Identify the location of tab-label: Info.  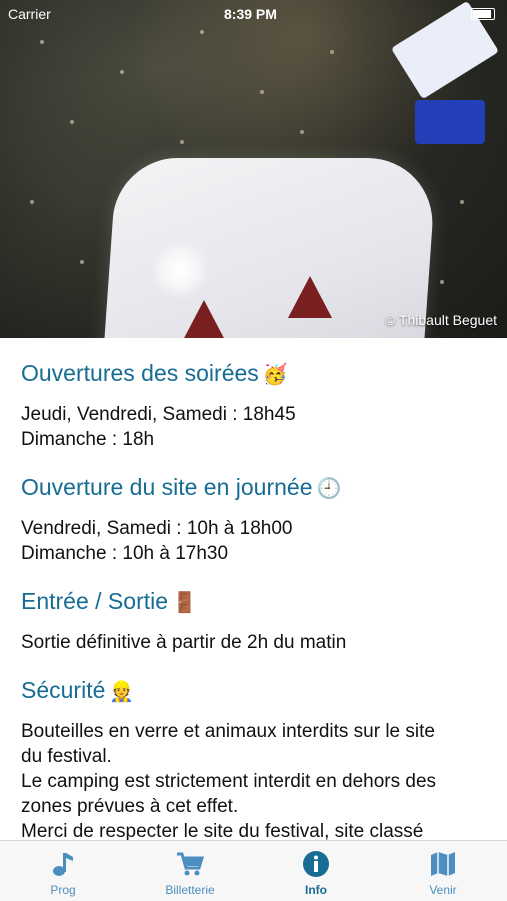
(316, 890).